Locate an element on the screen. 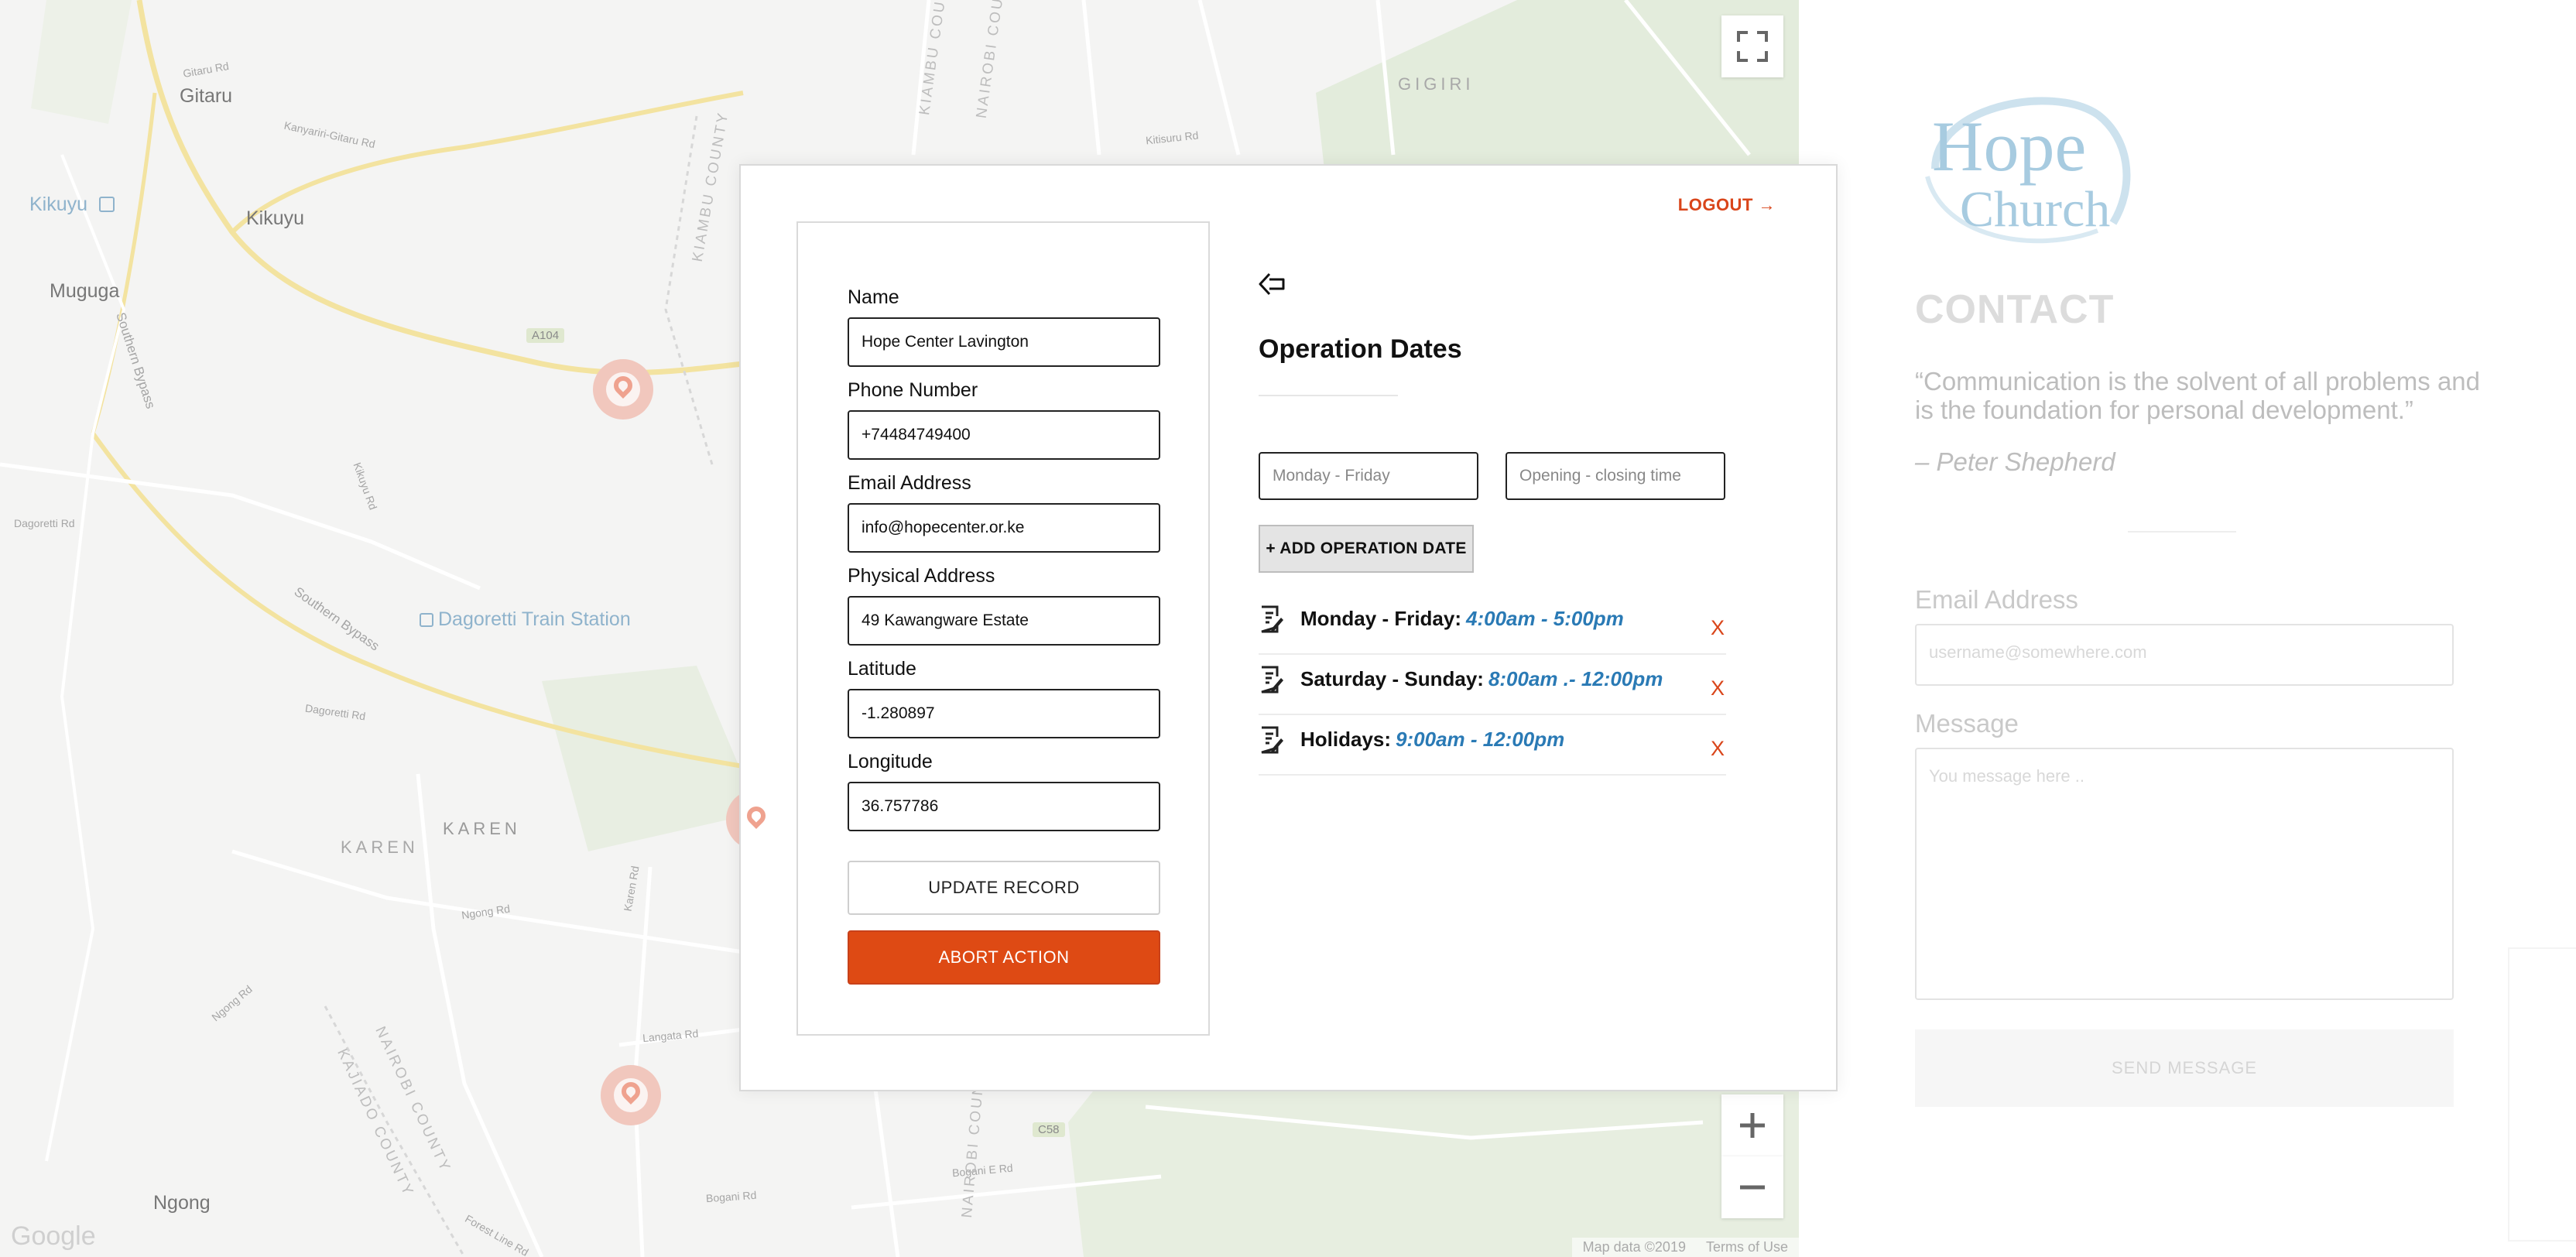 This screenshot has height=1257, width=2576. map-label-dagoretti-rd: Dagoretti Rd is located at coordinates (44, 523).